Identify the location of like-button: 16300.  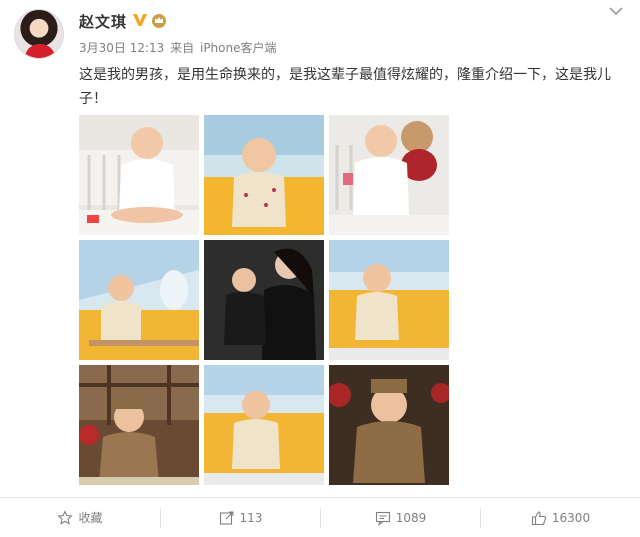
(560, 517).